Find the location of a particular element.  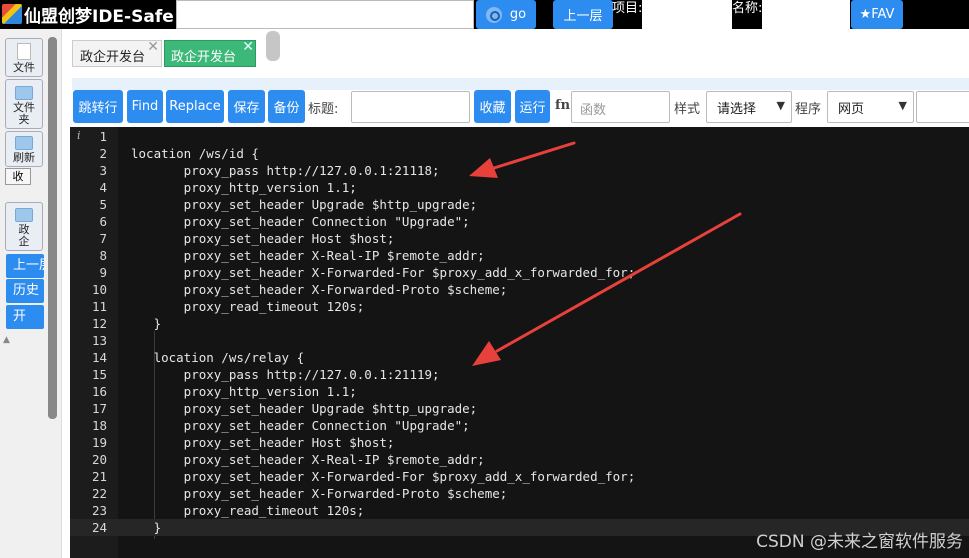

annotation-arrows is located at coordinates (605, 253).